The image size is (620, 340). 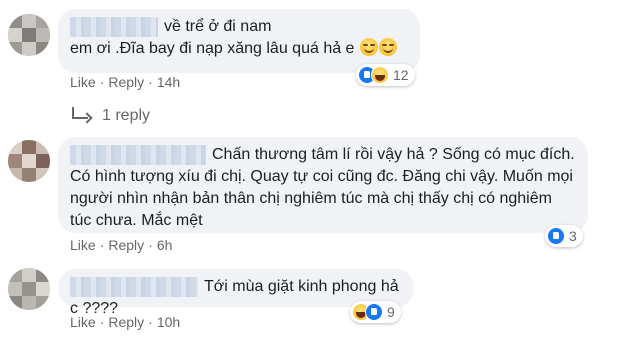 I want to click on reaction-summary: 3, so click(x=564, y=236).